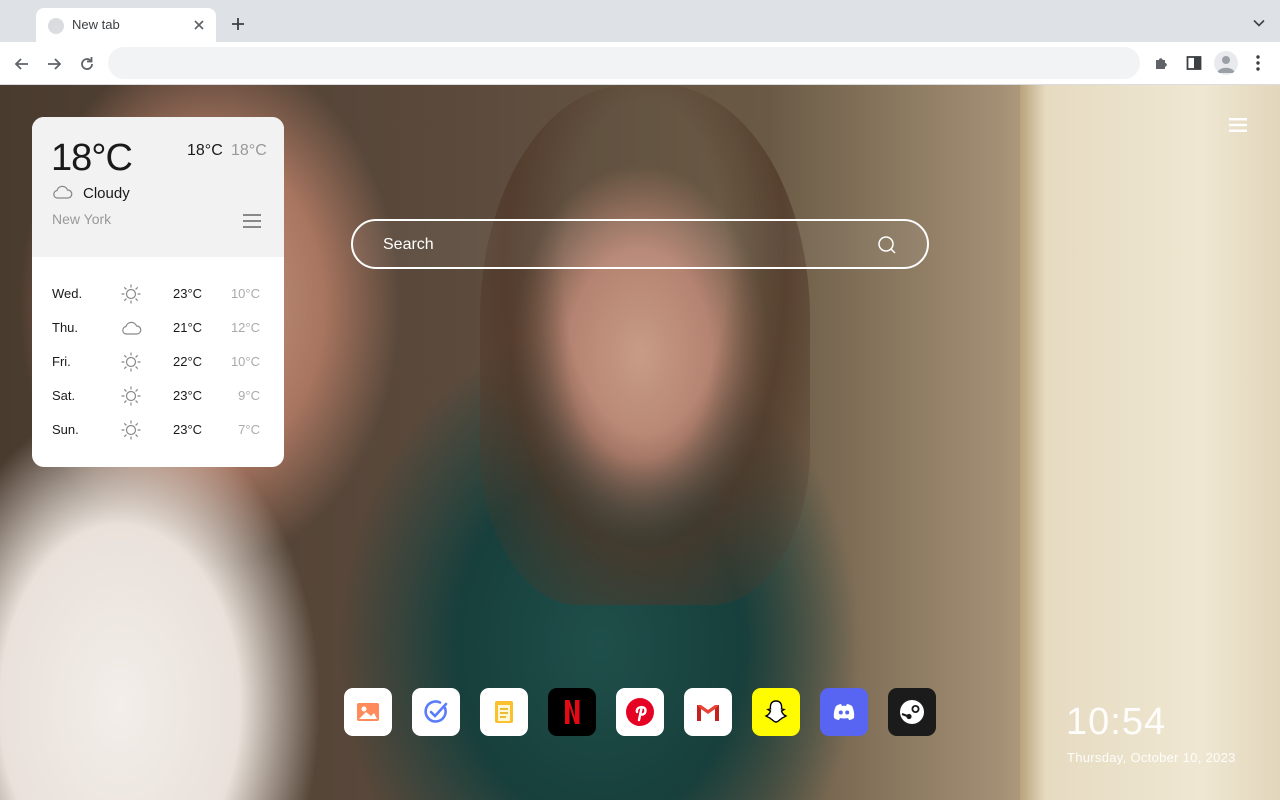 The image size is (1280, 800). Describe the element at coordinates (126, 25) in the screenshot. I see `tab-new-tab: New tab` at that location.